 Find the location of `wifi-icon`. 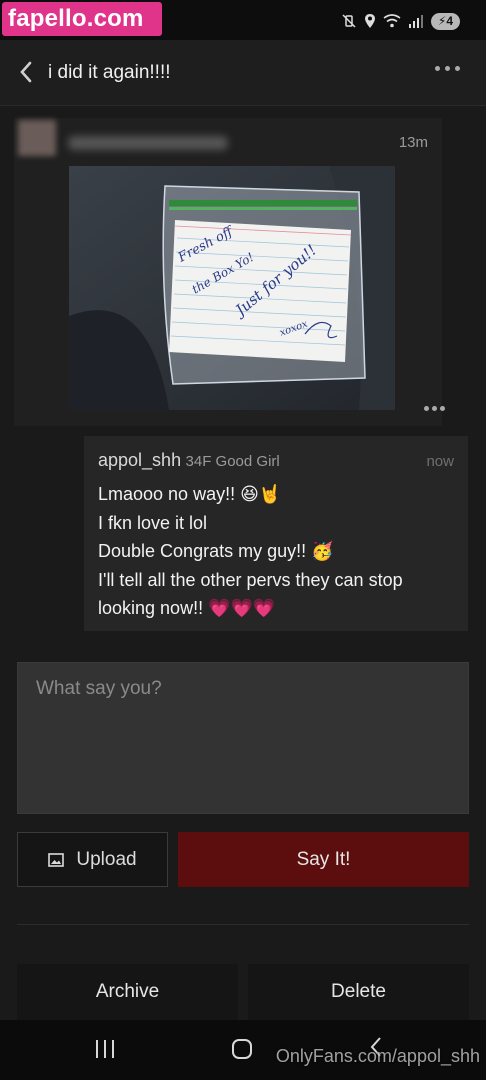

wifi-icon is located at coordinates (392, 21).